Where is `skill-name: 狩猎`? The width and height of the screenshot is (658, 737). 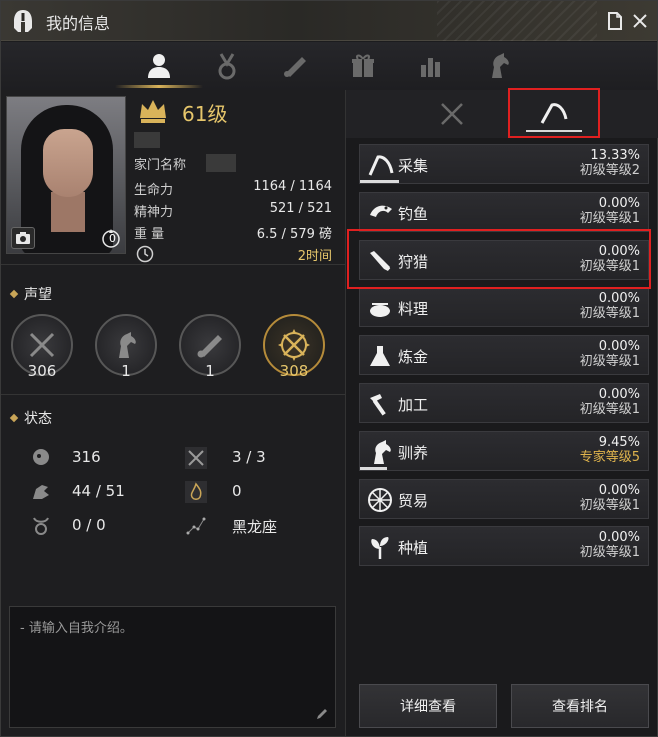
skill-name: 狩猎 is located at coordinates (413, 261).